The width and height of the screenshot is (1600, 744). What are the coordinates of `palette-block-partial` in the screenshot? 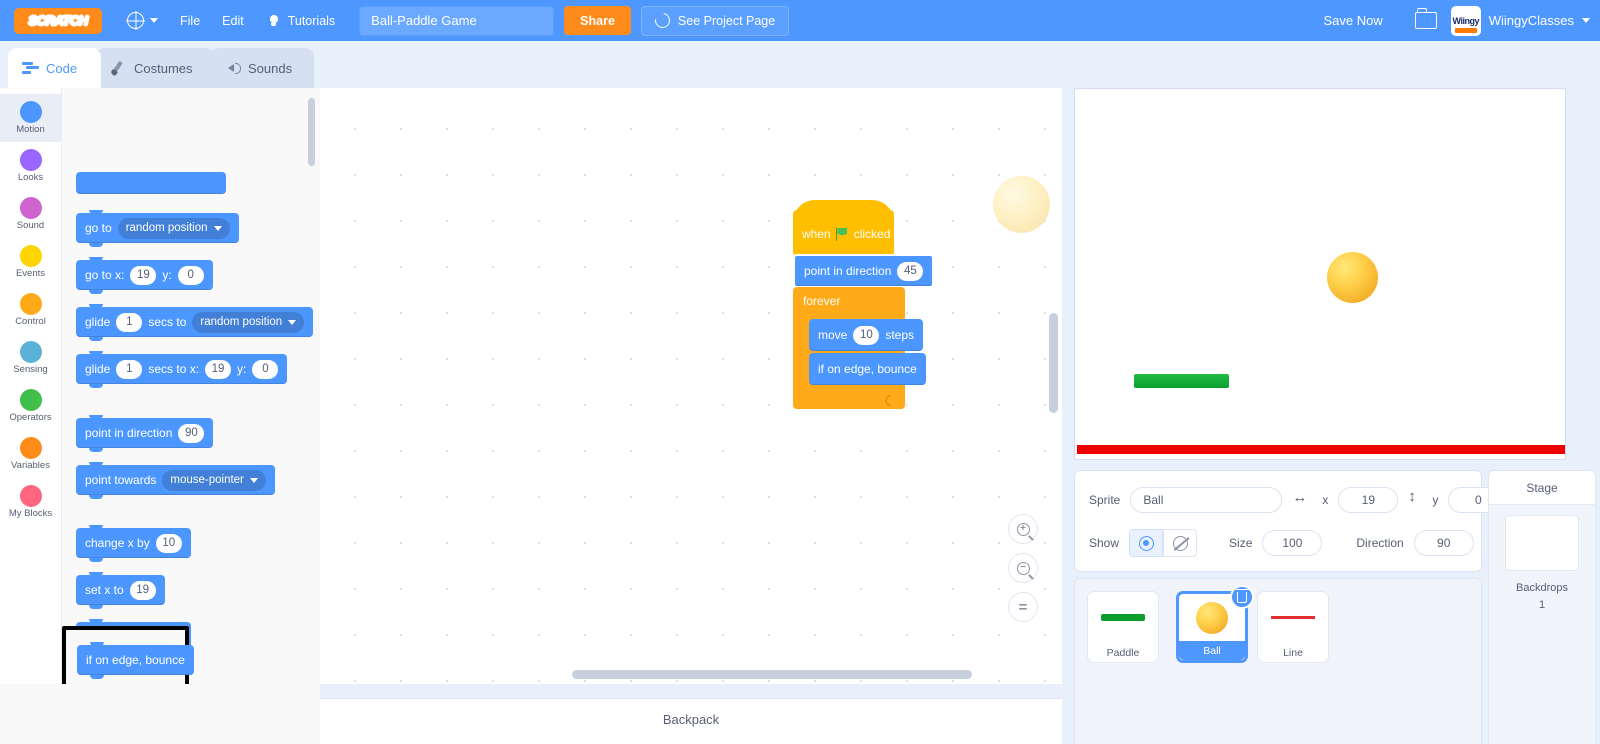 It's located at (151, 183).